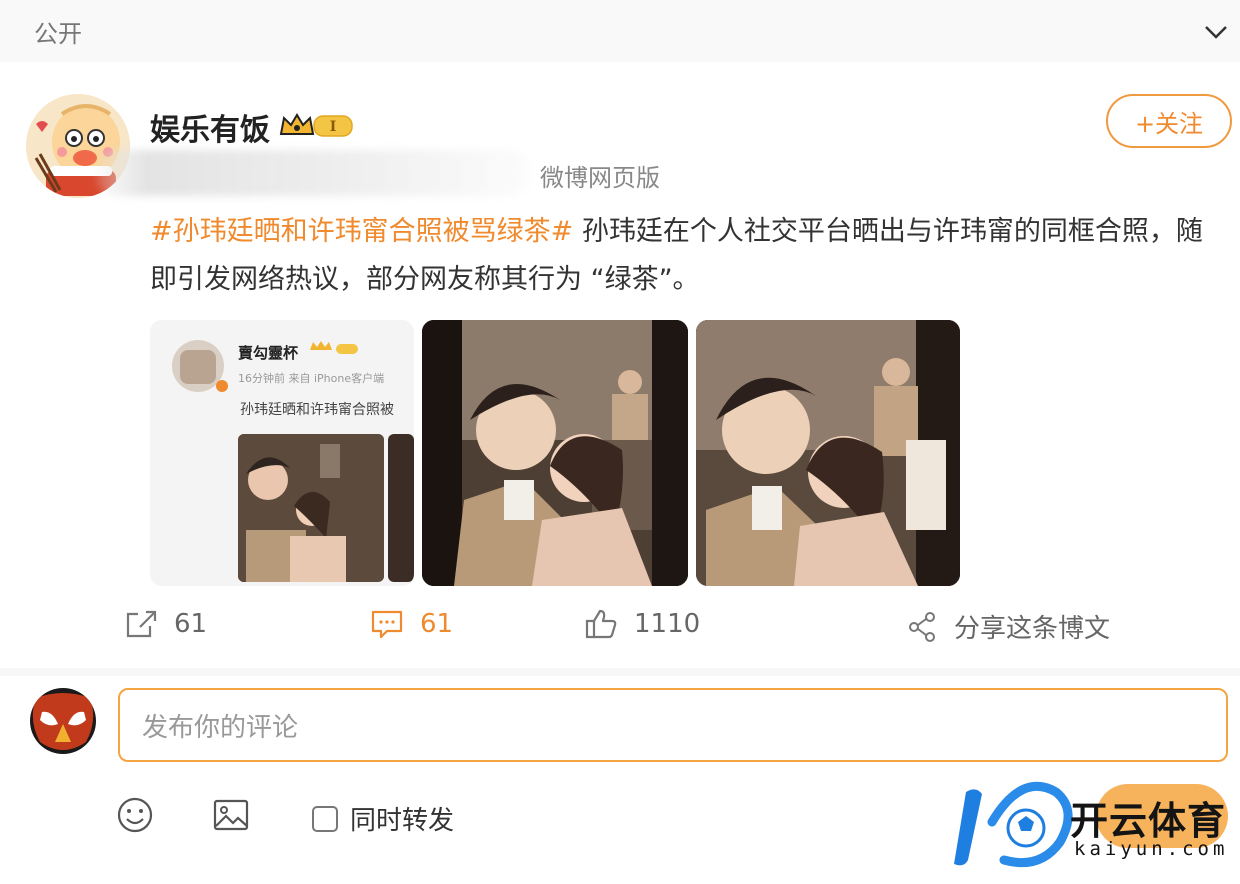 The height and width of the screenshot is (884, 1240). What do you see at coordinates (1216, 32) in the screenshot?
I see `chevron-down-icon` at bounding box center [1216, 32].